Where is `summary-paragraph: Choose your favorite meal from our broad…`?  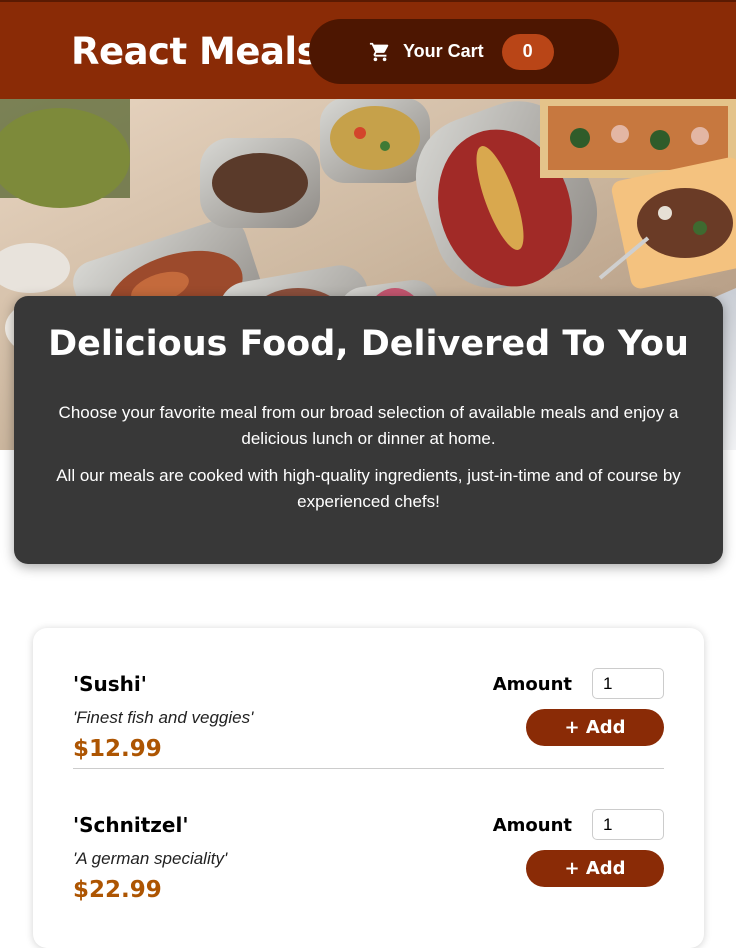 summary-paragraph: Choose your favorite meal from our broad… is located at coordinates (368, 425).